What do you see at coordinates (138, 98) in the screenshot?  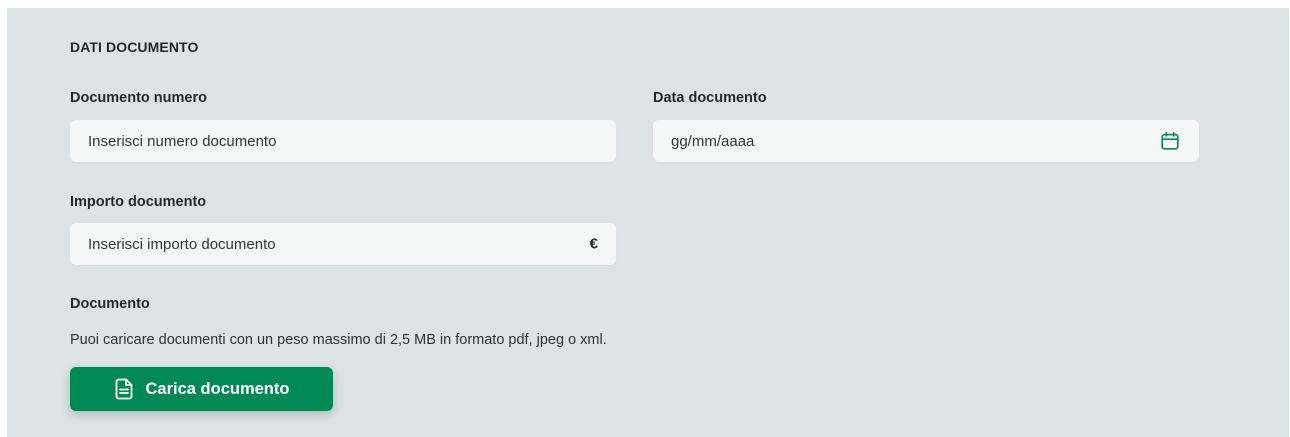 I see `document-number-label: Documento numero` at bounding box center [138, 98].